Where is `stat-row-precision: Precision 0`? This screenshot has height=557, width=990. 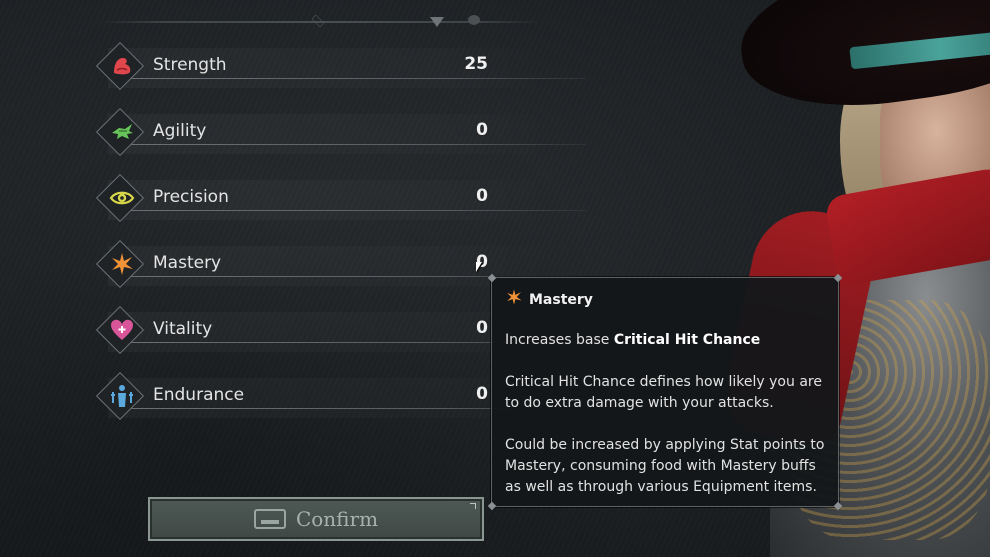
stat-row-precision: Precision 0 is located at coordinates (340, 199).